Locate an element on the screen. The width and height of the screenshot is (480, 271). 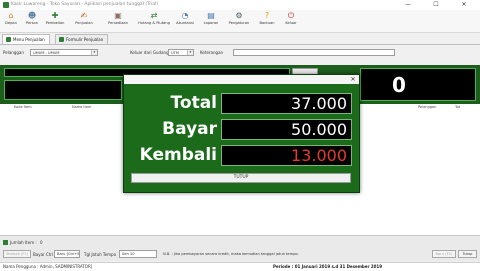
toolbar-label: Akuntansi is located at coordinates (185, 23).